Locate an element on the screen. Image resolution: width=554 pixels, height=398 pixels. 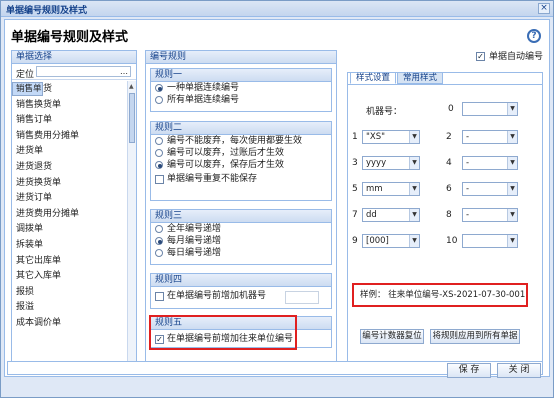
format-slot-select: "XS" ▼ is located at coordinates (391, 137).